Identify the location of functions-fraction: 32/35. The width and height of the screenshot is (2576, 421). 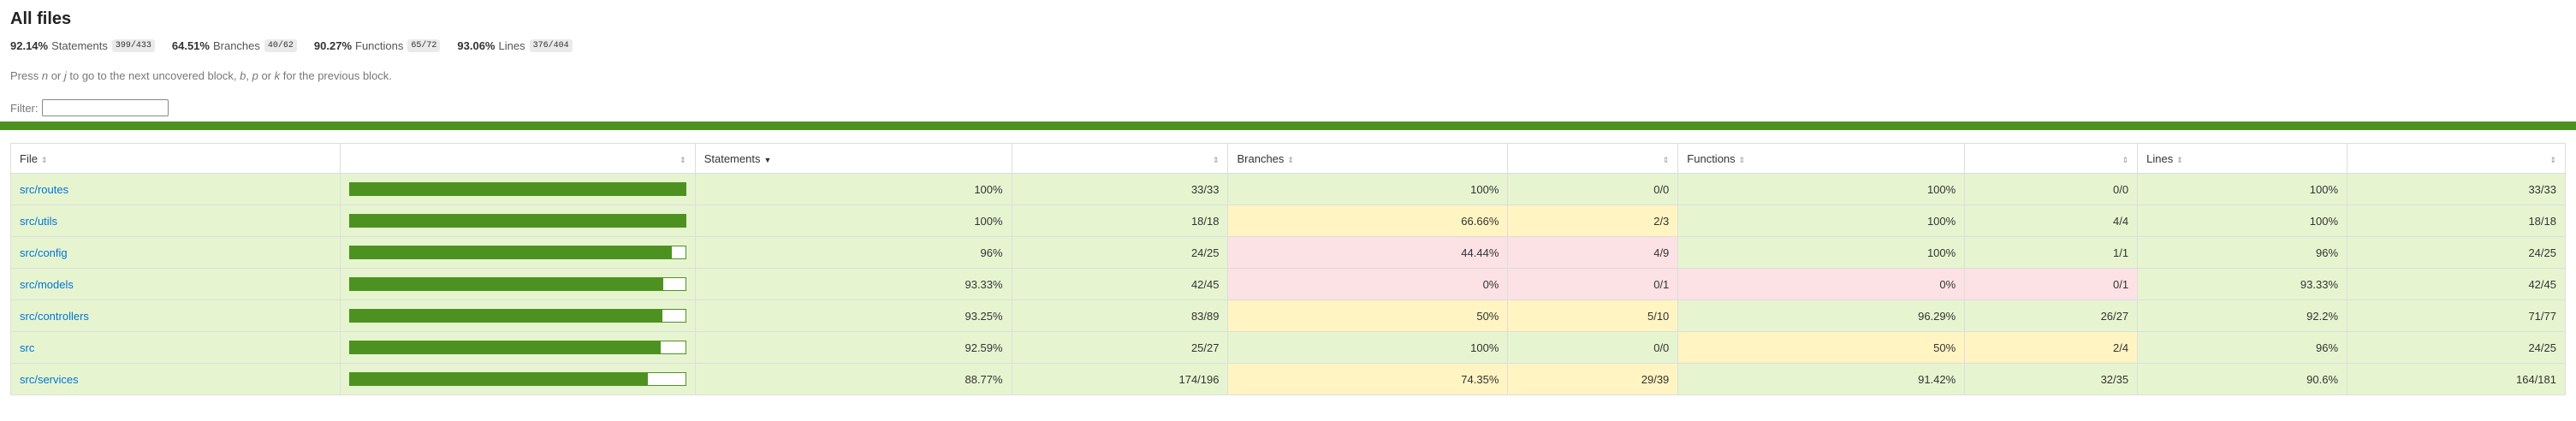
(2051, 379).